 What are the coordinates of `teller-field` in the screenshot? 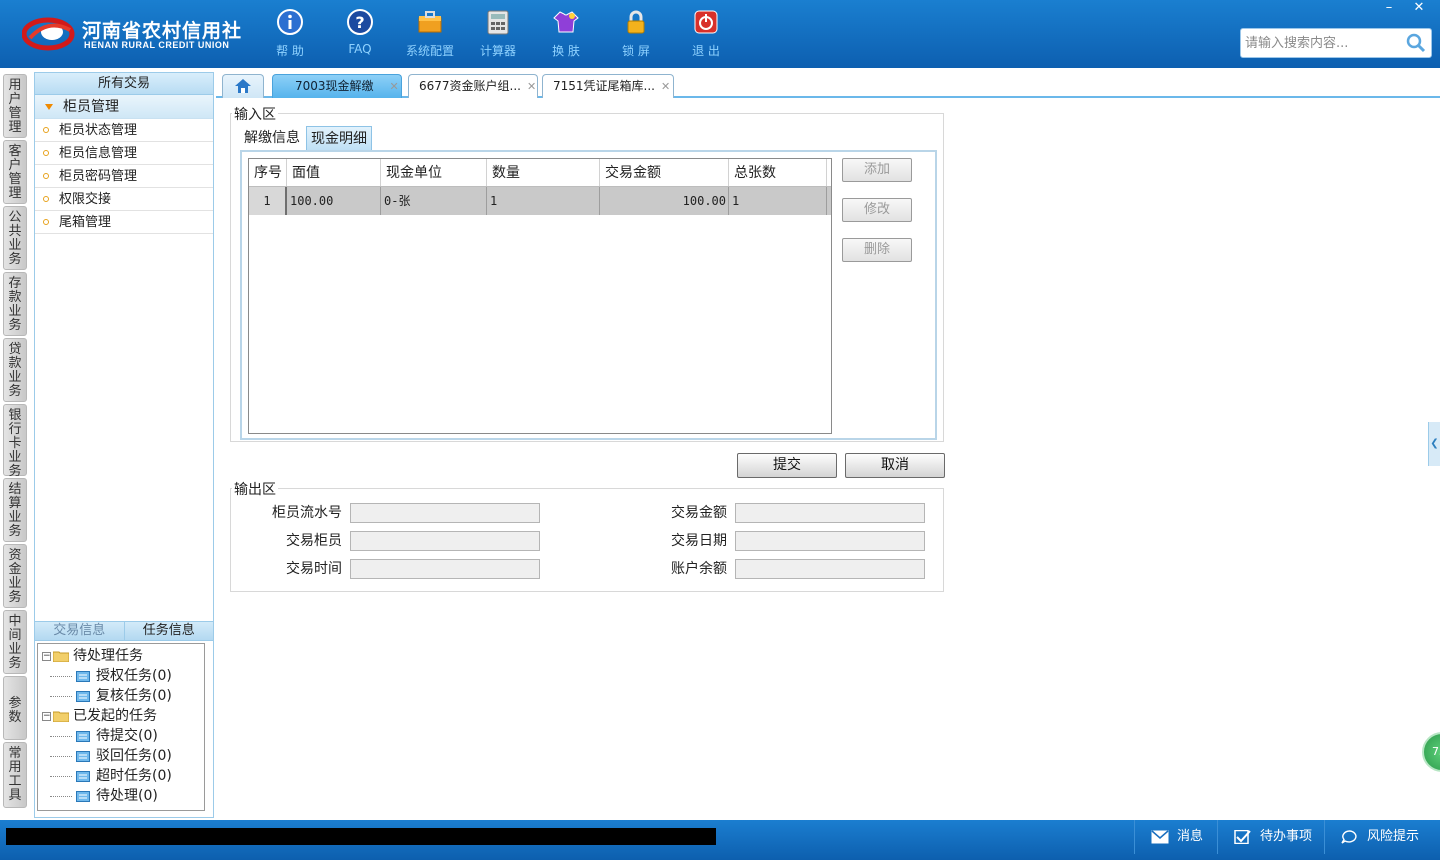 It's located at (445, 541).